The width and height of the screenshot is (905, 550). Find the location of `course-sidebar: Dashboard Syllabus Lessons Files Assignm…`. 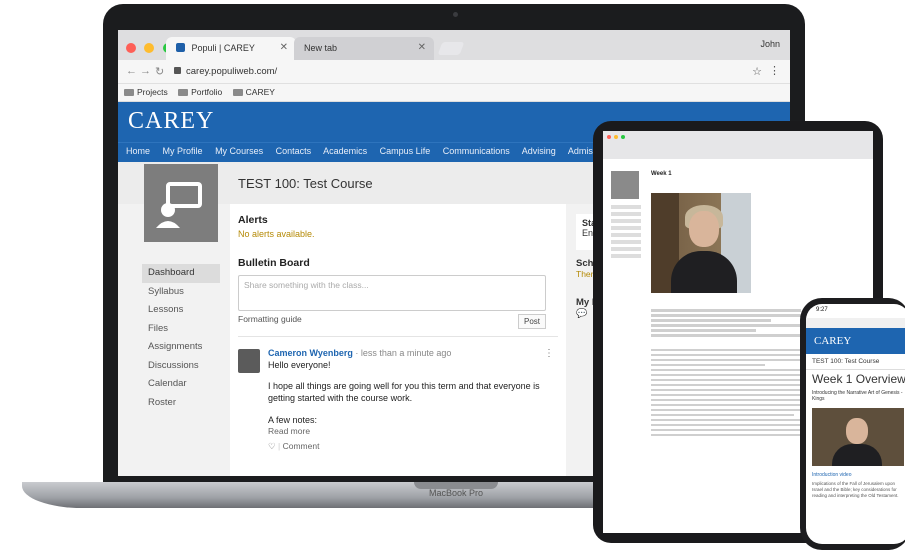

course-sidebar: Dashboard Syllabus Lessons Files Assignm… is located at coordinates (181, 338).